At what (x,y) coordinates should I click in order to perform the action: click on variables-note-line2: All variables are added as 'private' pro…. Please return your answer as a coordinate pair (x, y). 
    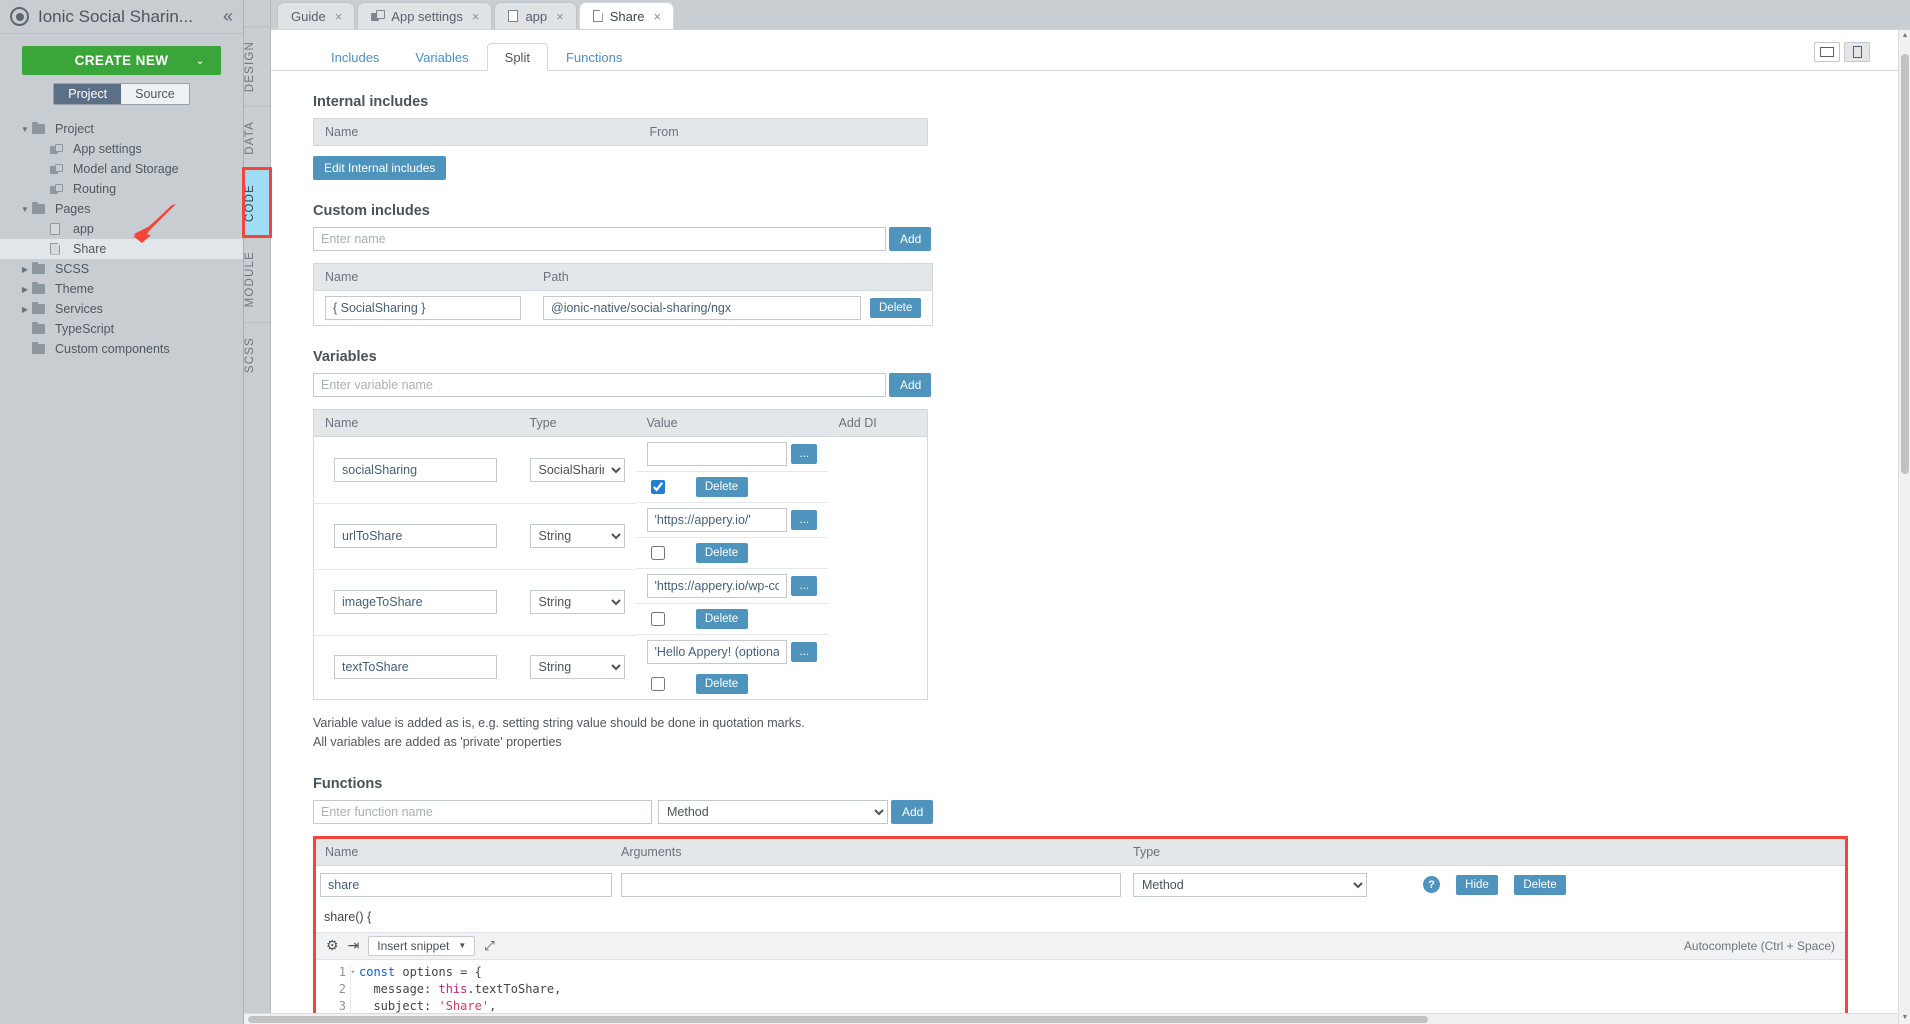
    Looking at the image, I should click on (437, 742).